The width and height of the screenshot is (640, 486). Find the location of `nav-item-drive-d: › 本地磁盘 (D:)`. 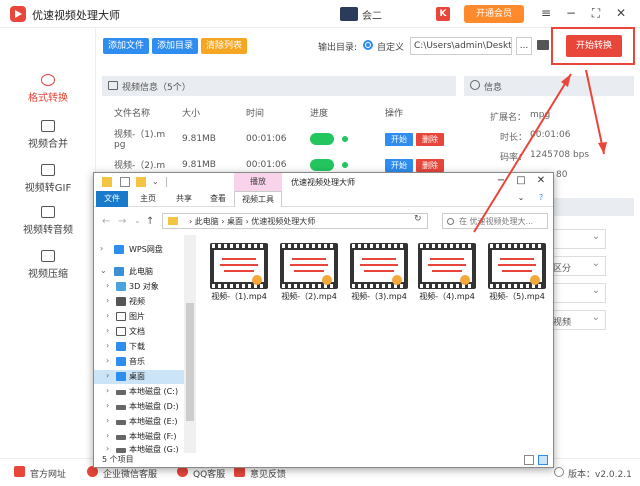

nav-item-drive-d: › 本地磁盘 (D:) is located at coordinates (144, 407).